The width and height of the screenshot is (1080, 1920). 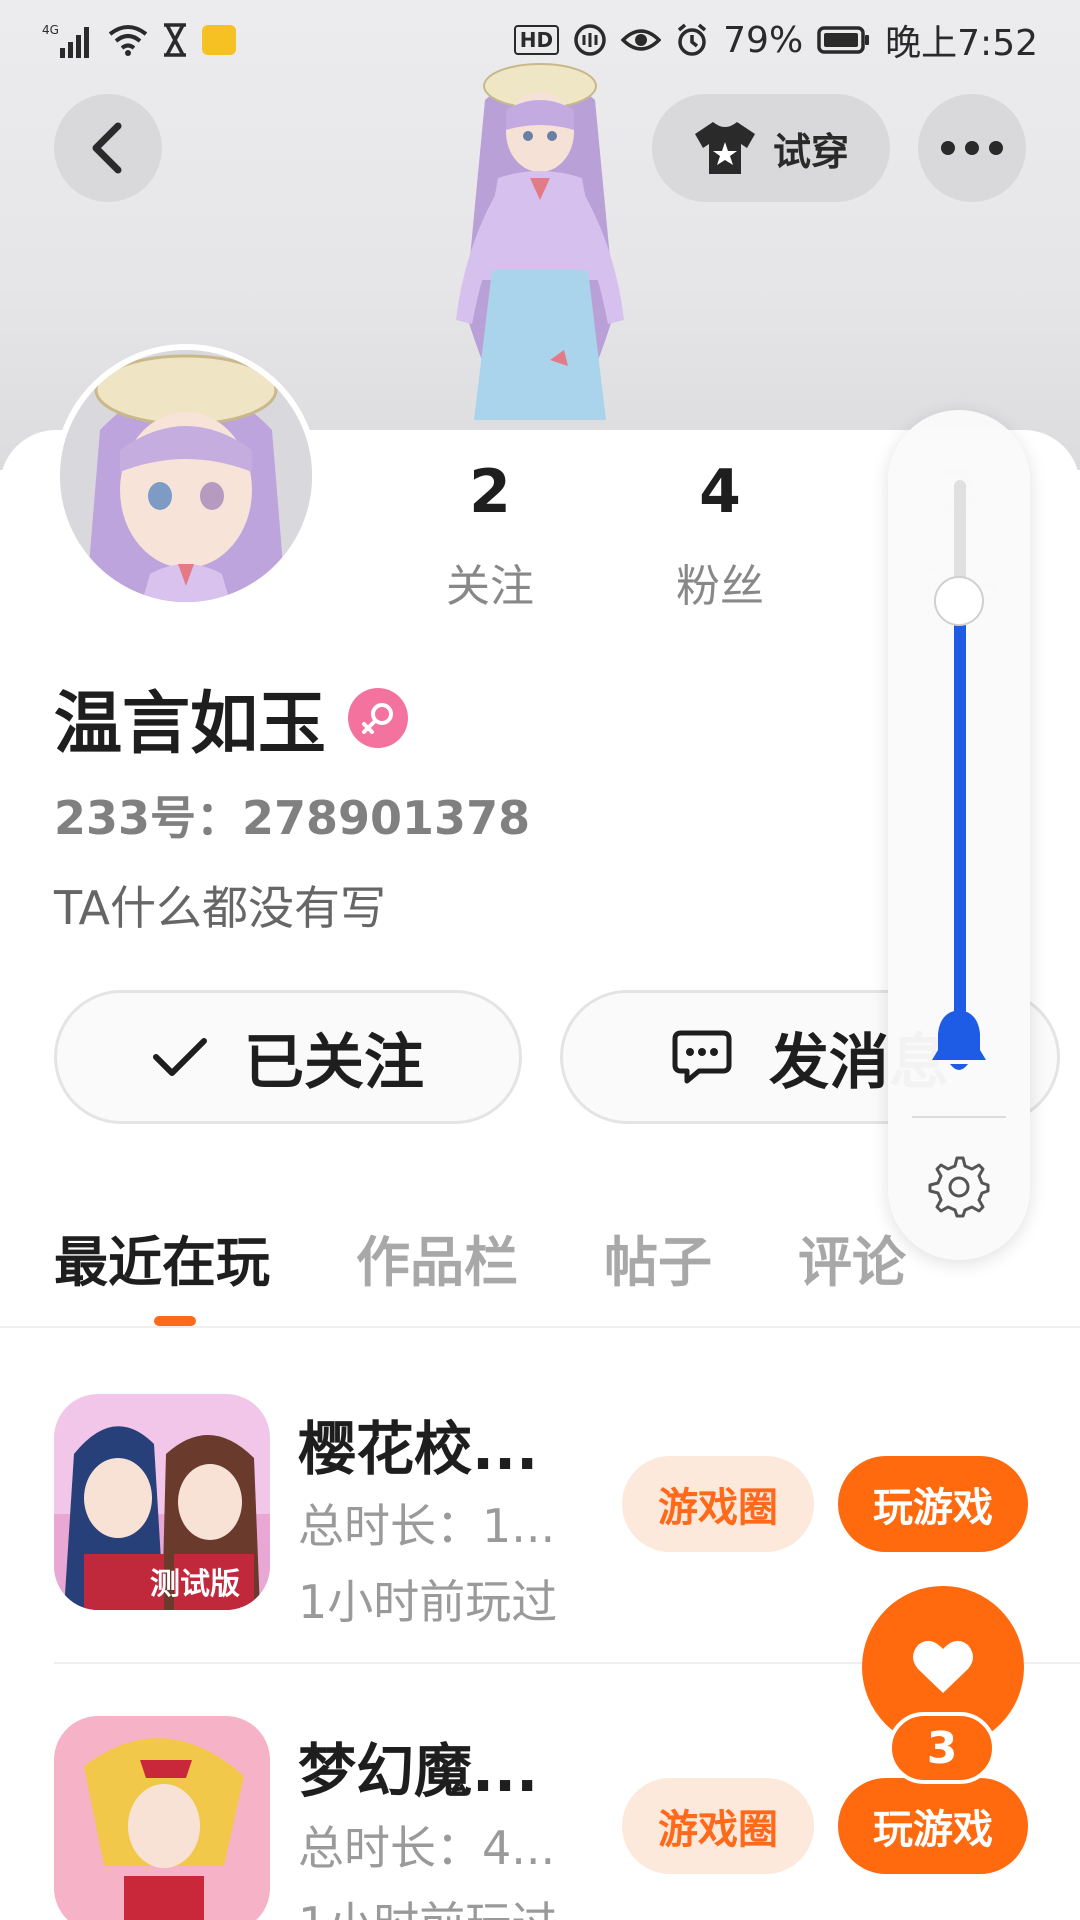 I want to click on more-dots-icon, so click(x=972, y=148).